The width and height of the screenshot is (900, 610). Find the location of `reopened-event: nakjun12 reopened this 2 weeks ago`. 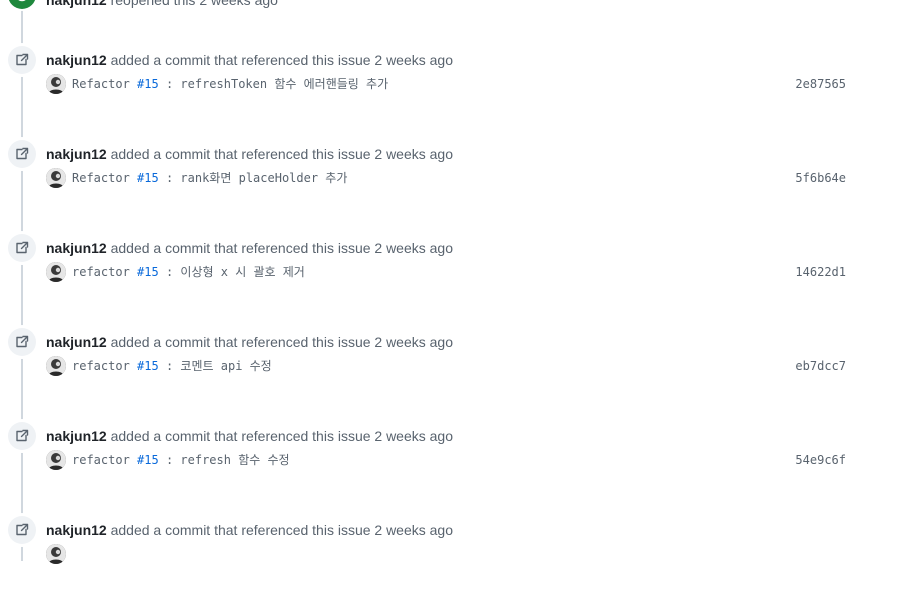

reopened-event: nakjun12 reopened this 2 weeks ago is located at coordinates (162, 5).